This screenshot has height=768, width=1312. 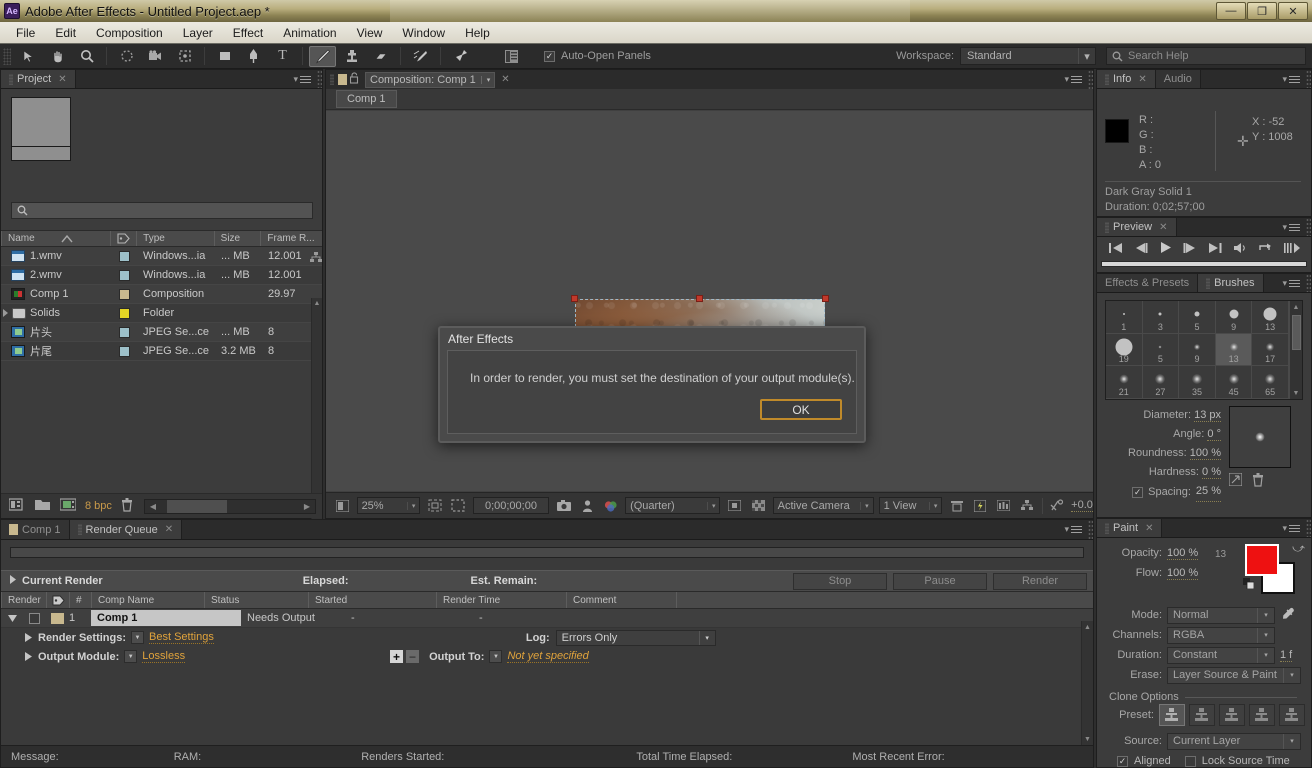 What do you see at coordinates (1165, 249) in the screenshot?
I see `play-button` at bounding box center [1165, 249].